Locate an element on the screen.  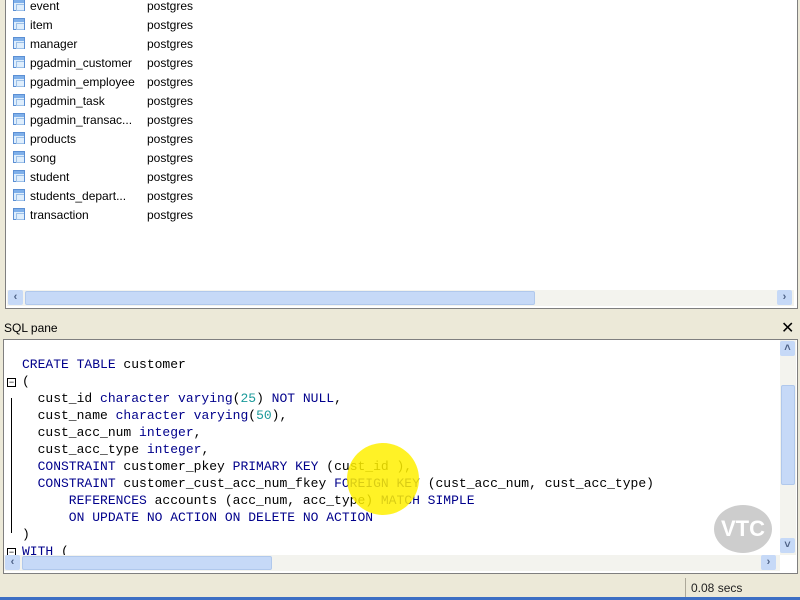
sql-text: cust_id is located at coordinates (61, 398).